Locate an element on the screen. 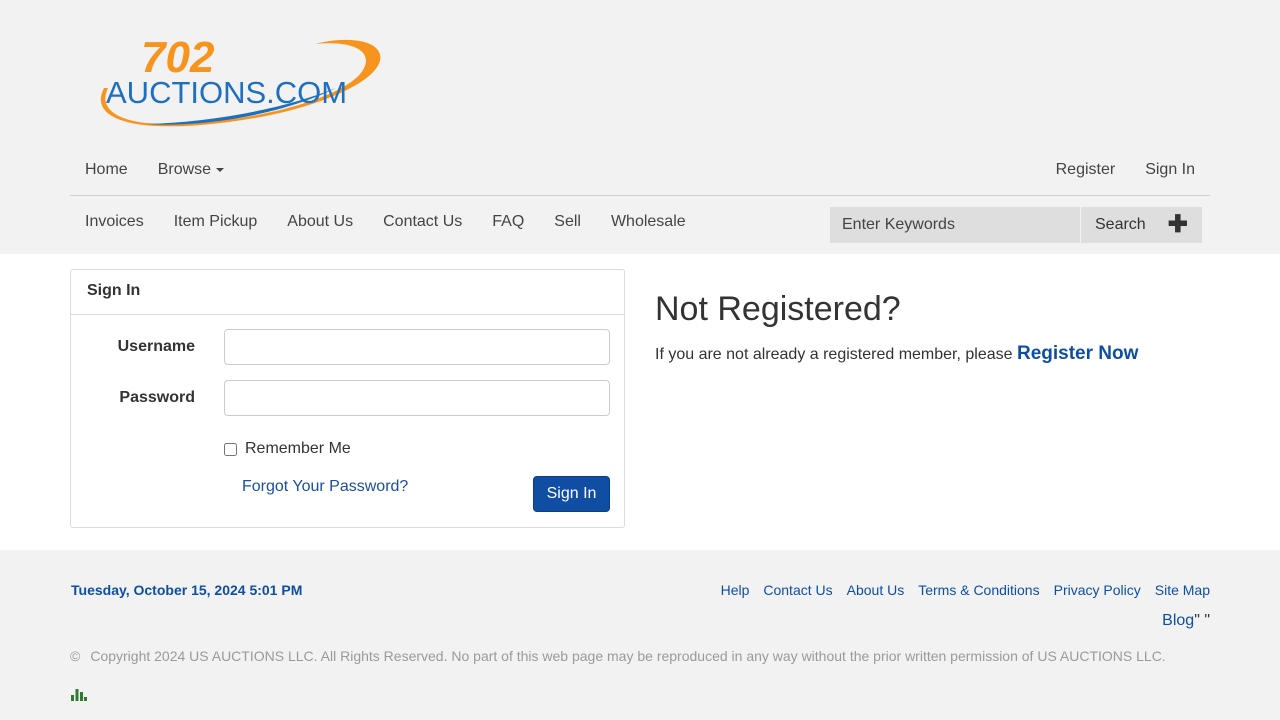  sign-in-panel-title: Sign In is located at coordinates (347, 292).